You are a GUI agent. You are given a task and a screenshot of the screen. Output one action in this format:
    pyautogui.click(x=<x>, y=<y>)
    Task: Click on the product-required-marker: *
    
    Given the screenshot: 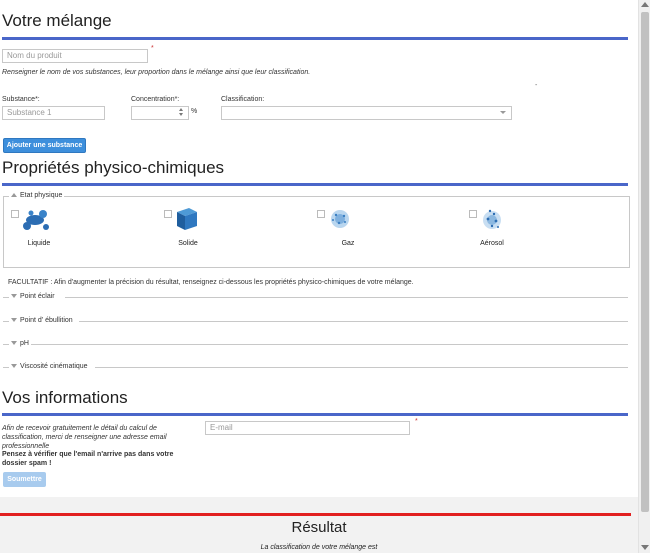 What is the action you would take?
    pyautogui.click(x=152, y=48)
    